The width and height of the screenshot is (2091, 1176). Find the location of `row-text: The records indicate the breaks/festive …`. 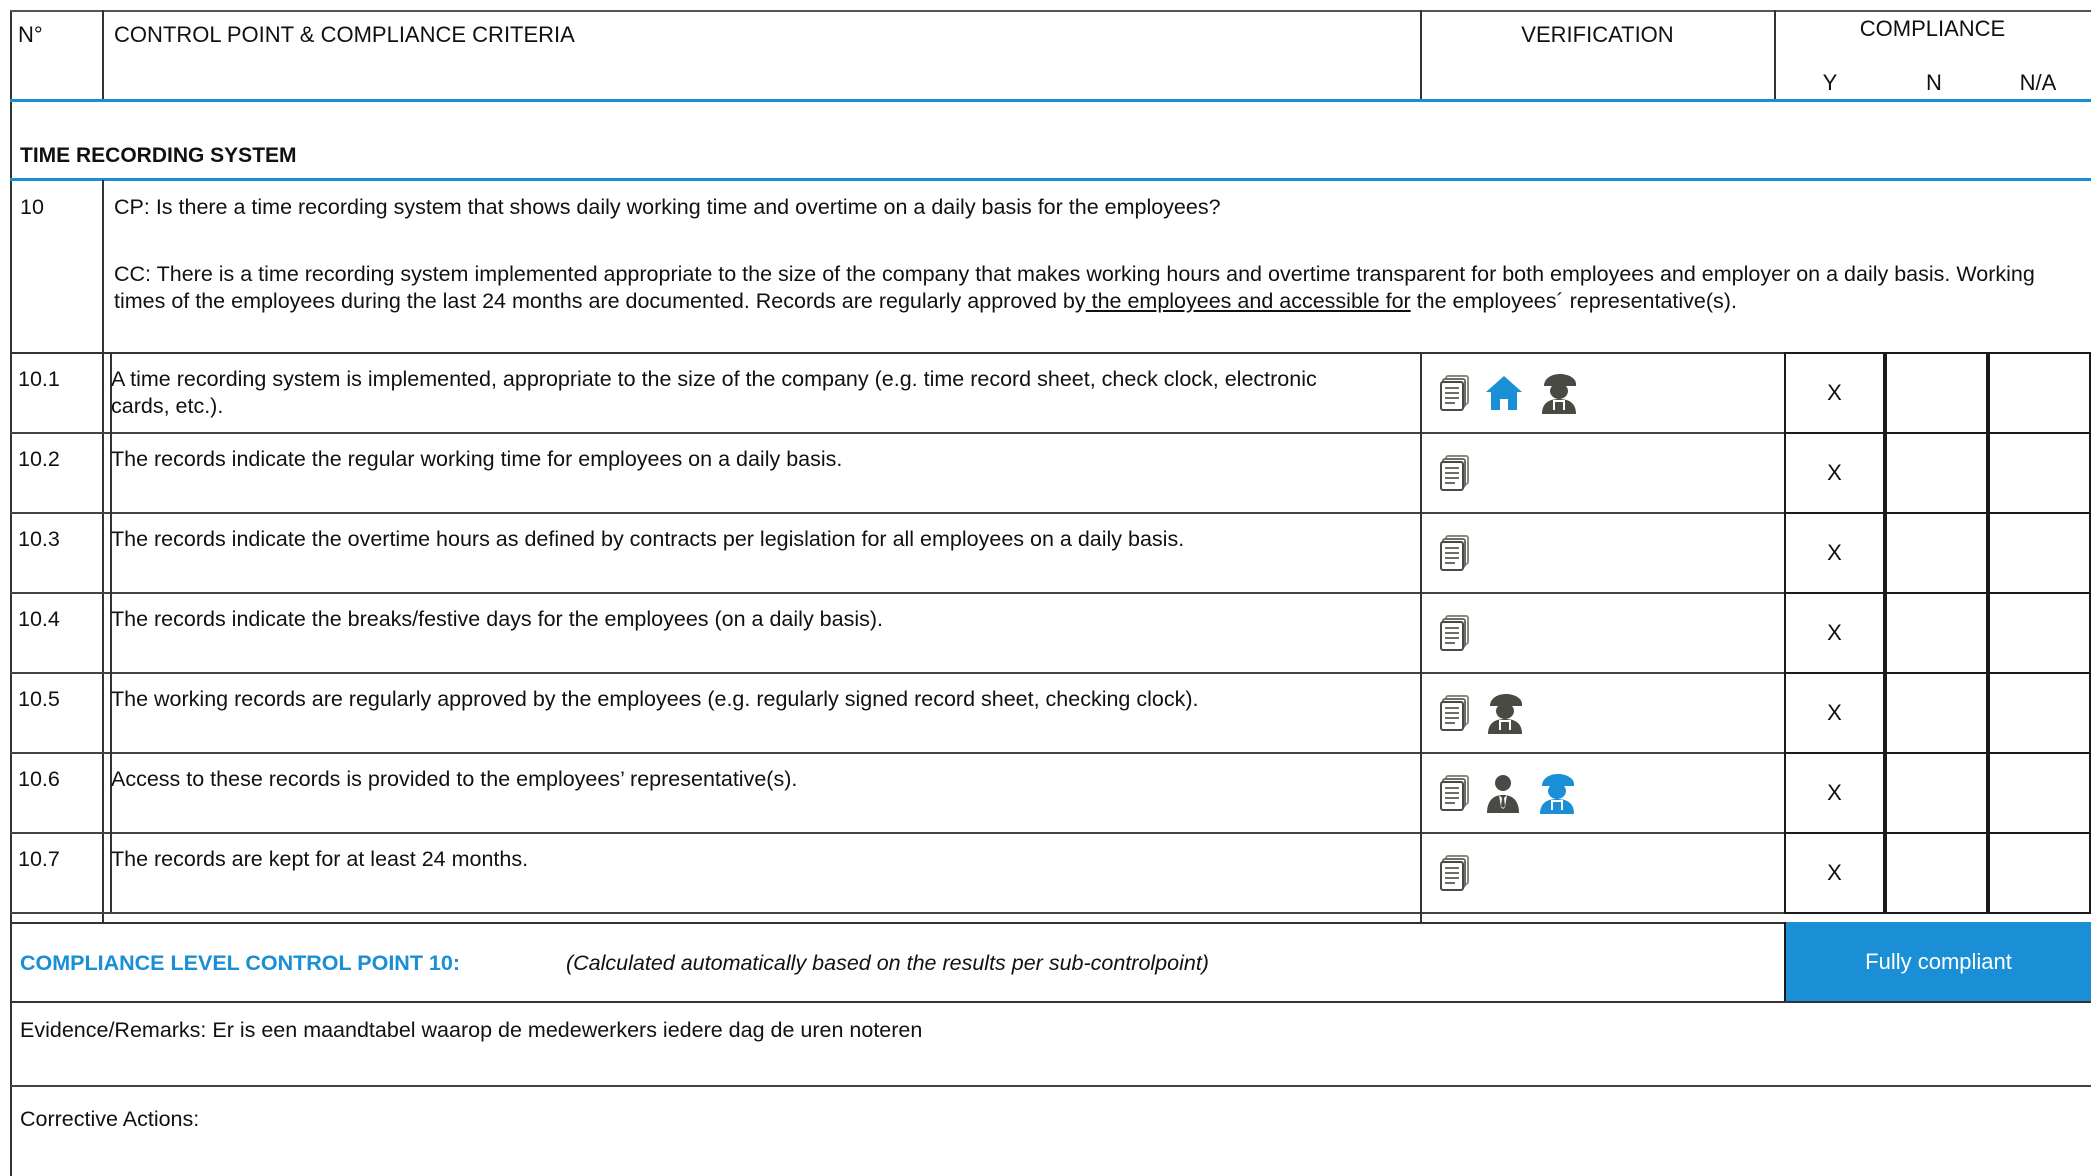

row-text: The records indicate the breaks/festive … is located at coordinates (497, 619).